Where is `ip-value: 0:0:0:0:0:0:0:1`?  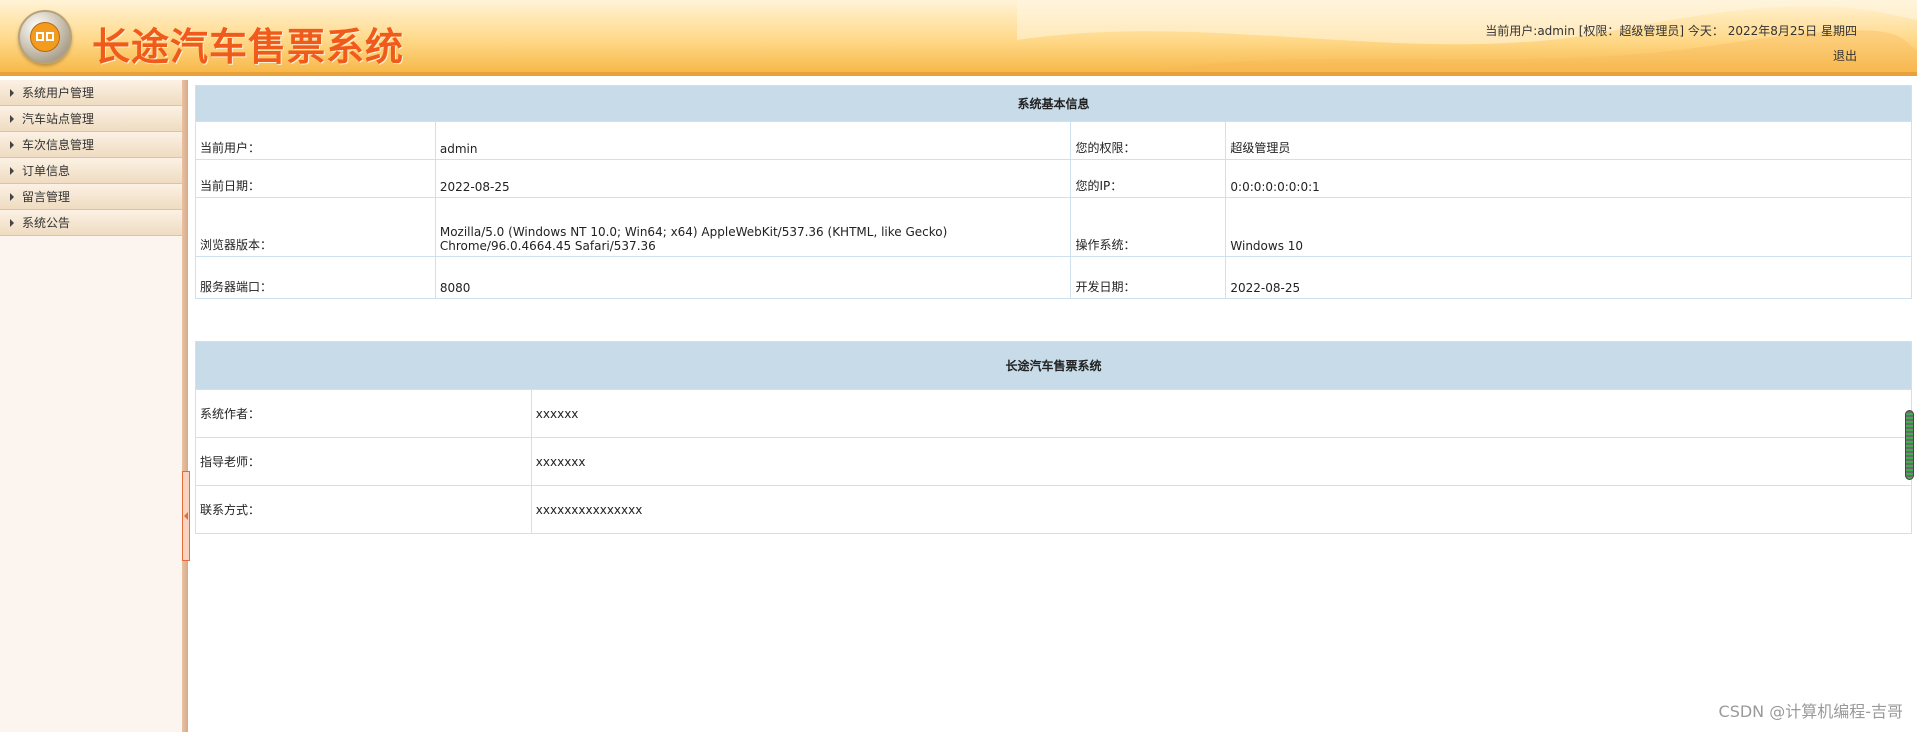 ip-value: 0:0:0:0:0:0:0:1 is located at coordinates (1568, 178).